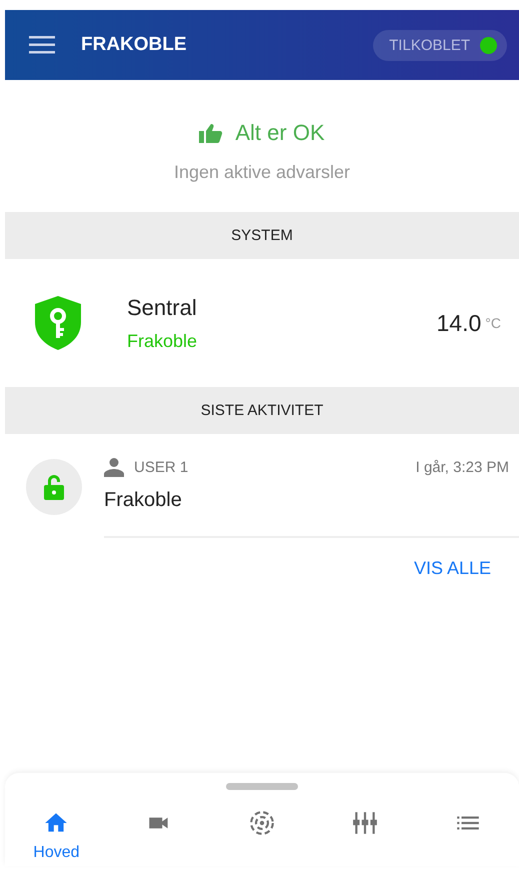  I want to click on drag-handle, so click(262, 786).